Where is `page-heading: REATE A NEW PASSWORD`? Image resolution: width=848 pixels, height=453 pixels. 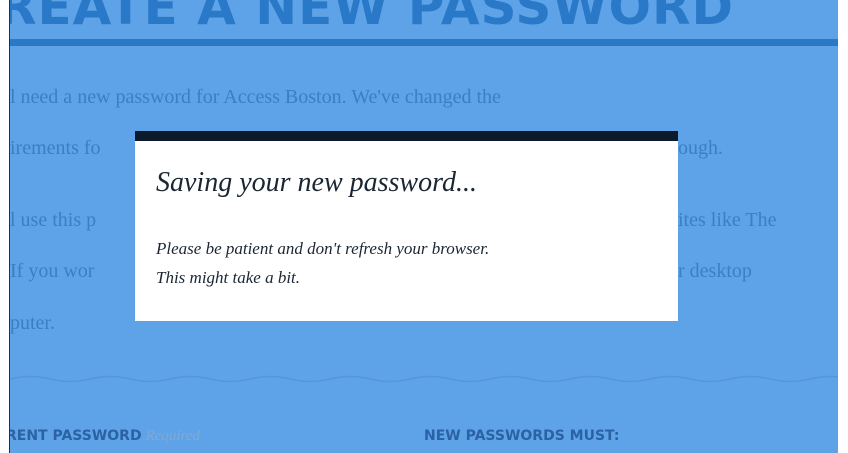 page-heading: REATE A NEW PASSWORD is located at coordinates (372, 18).